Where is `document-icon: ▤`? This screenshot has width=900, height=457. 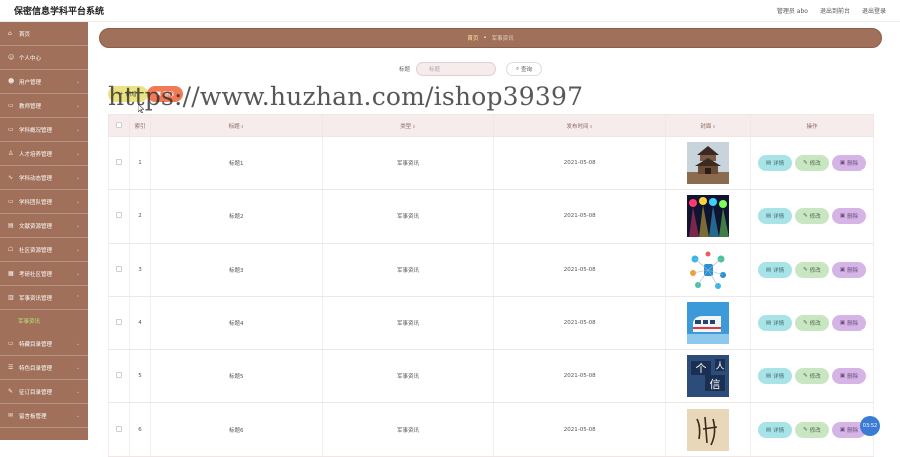 document-icon: ▤ is located at coordinates (768, 163).